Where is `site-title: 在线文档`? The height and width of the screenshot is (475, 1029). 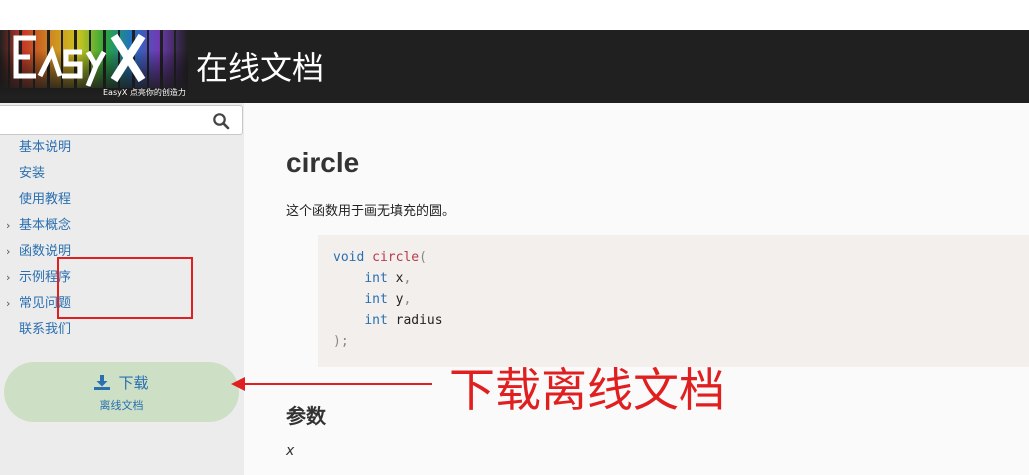 site-title: 在线文档 is located at coordinates (260, 68).